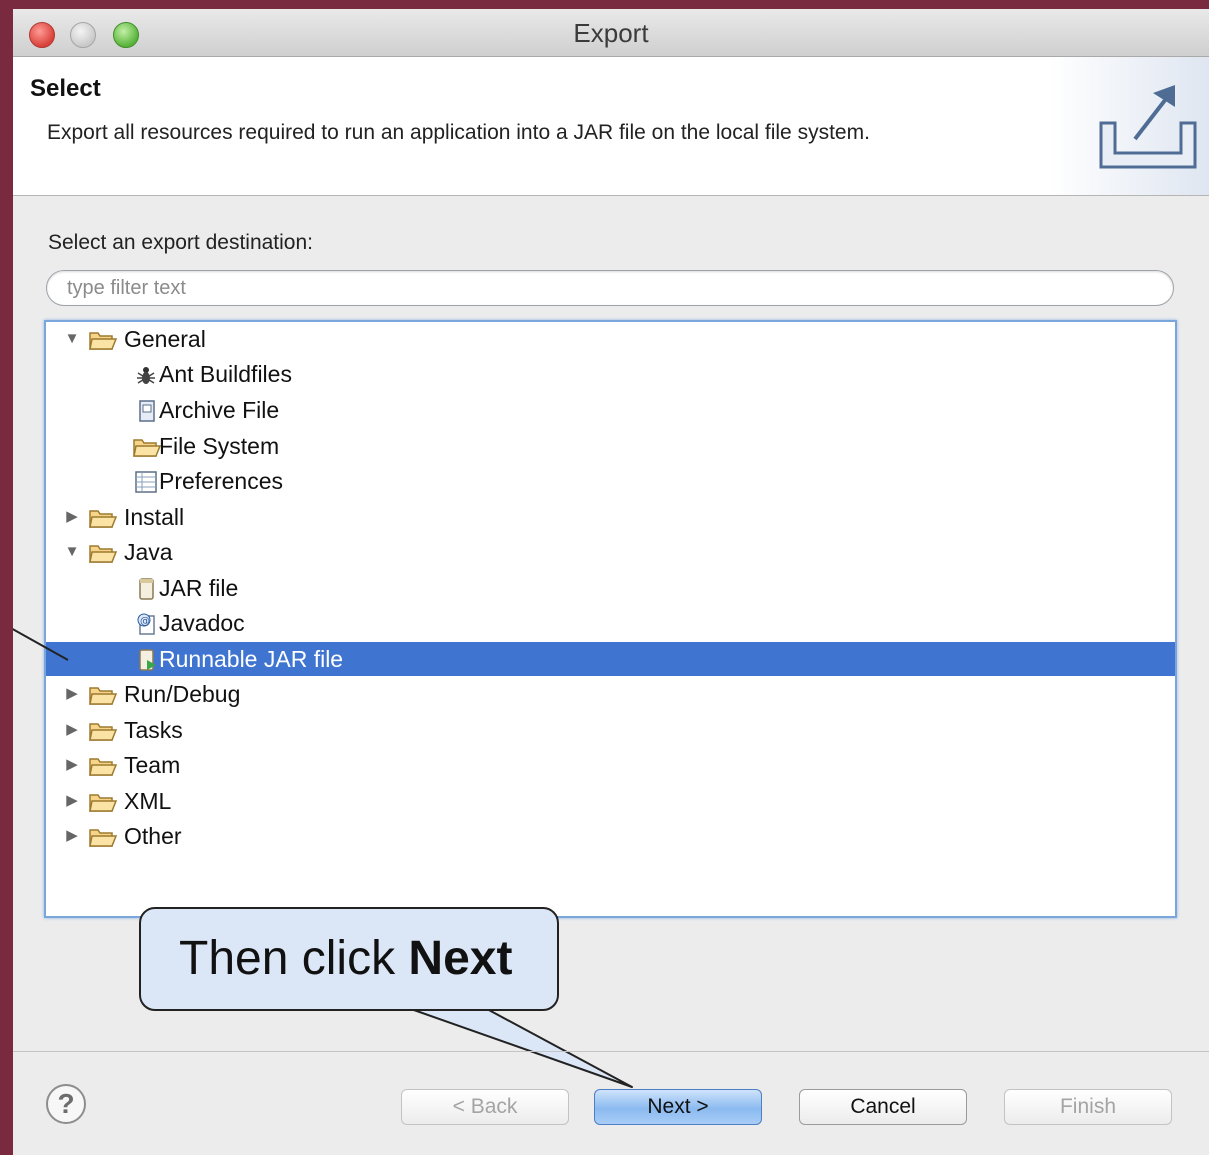 The image size is (1209, 1155). Describe the element at coordinates (611, 1051) in the screenshot. I see `footer-divider` at that location.